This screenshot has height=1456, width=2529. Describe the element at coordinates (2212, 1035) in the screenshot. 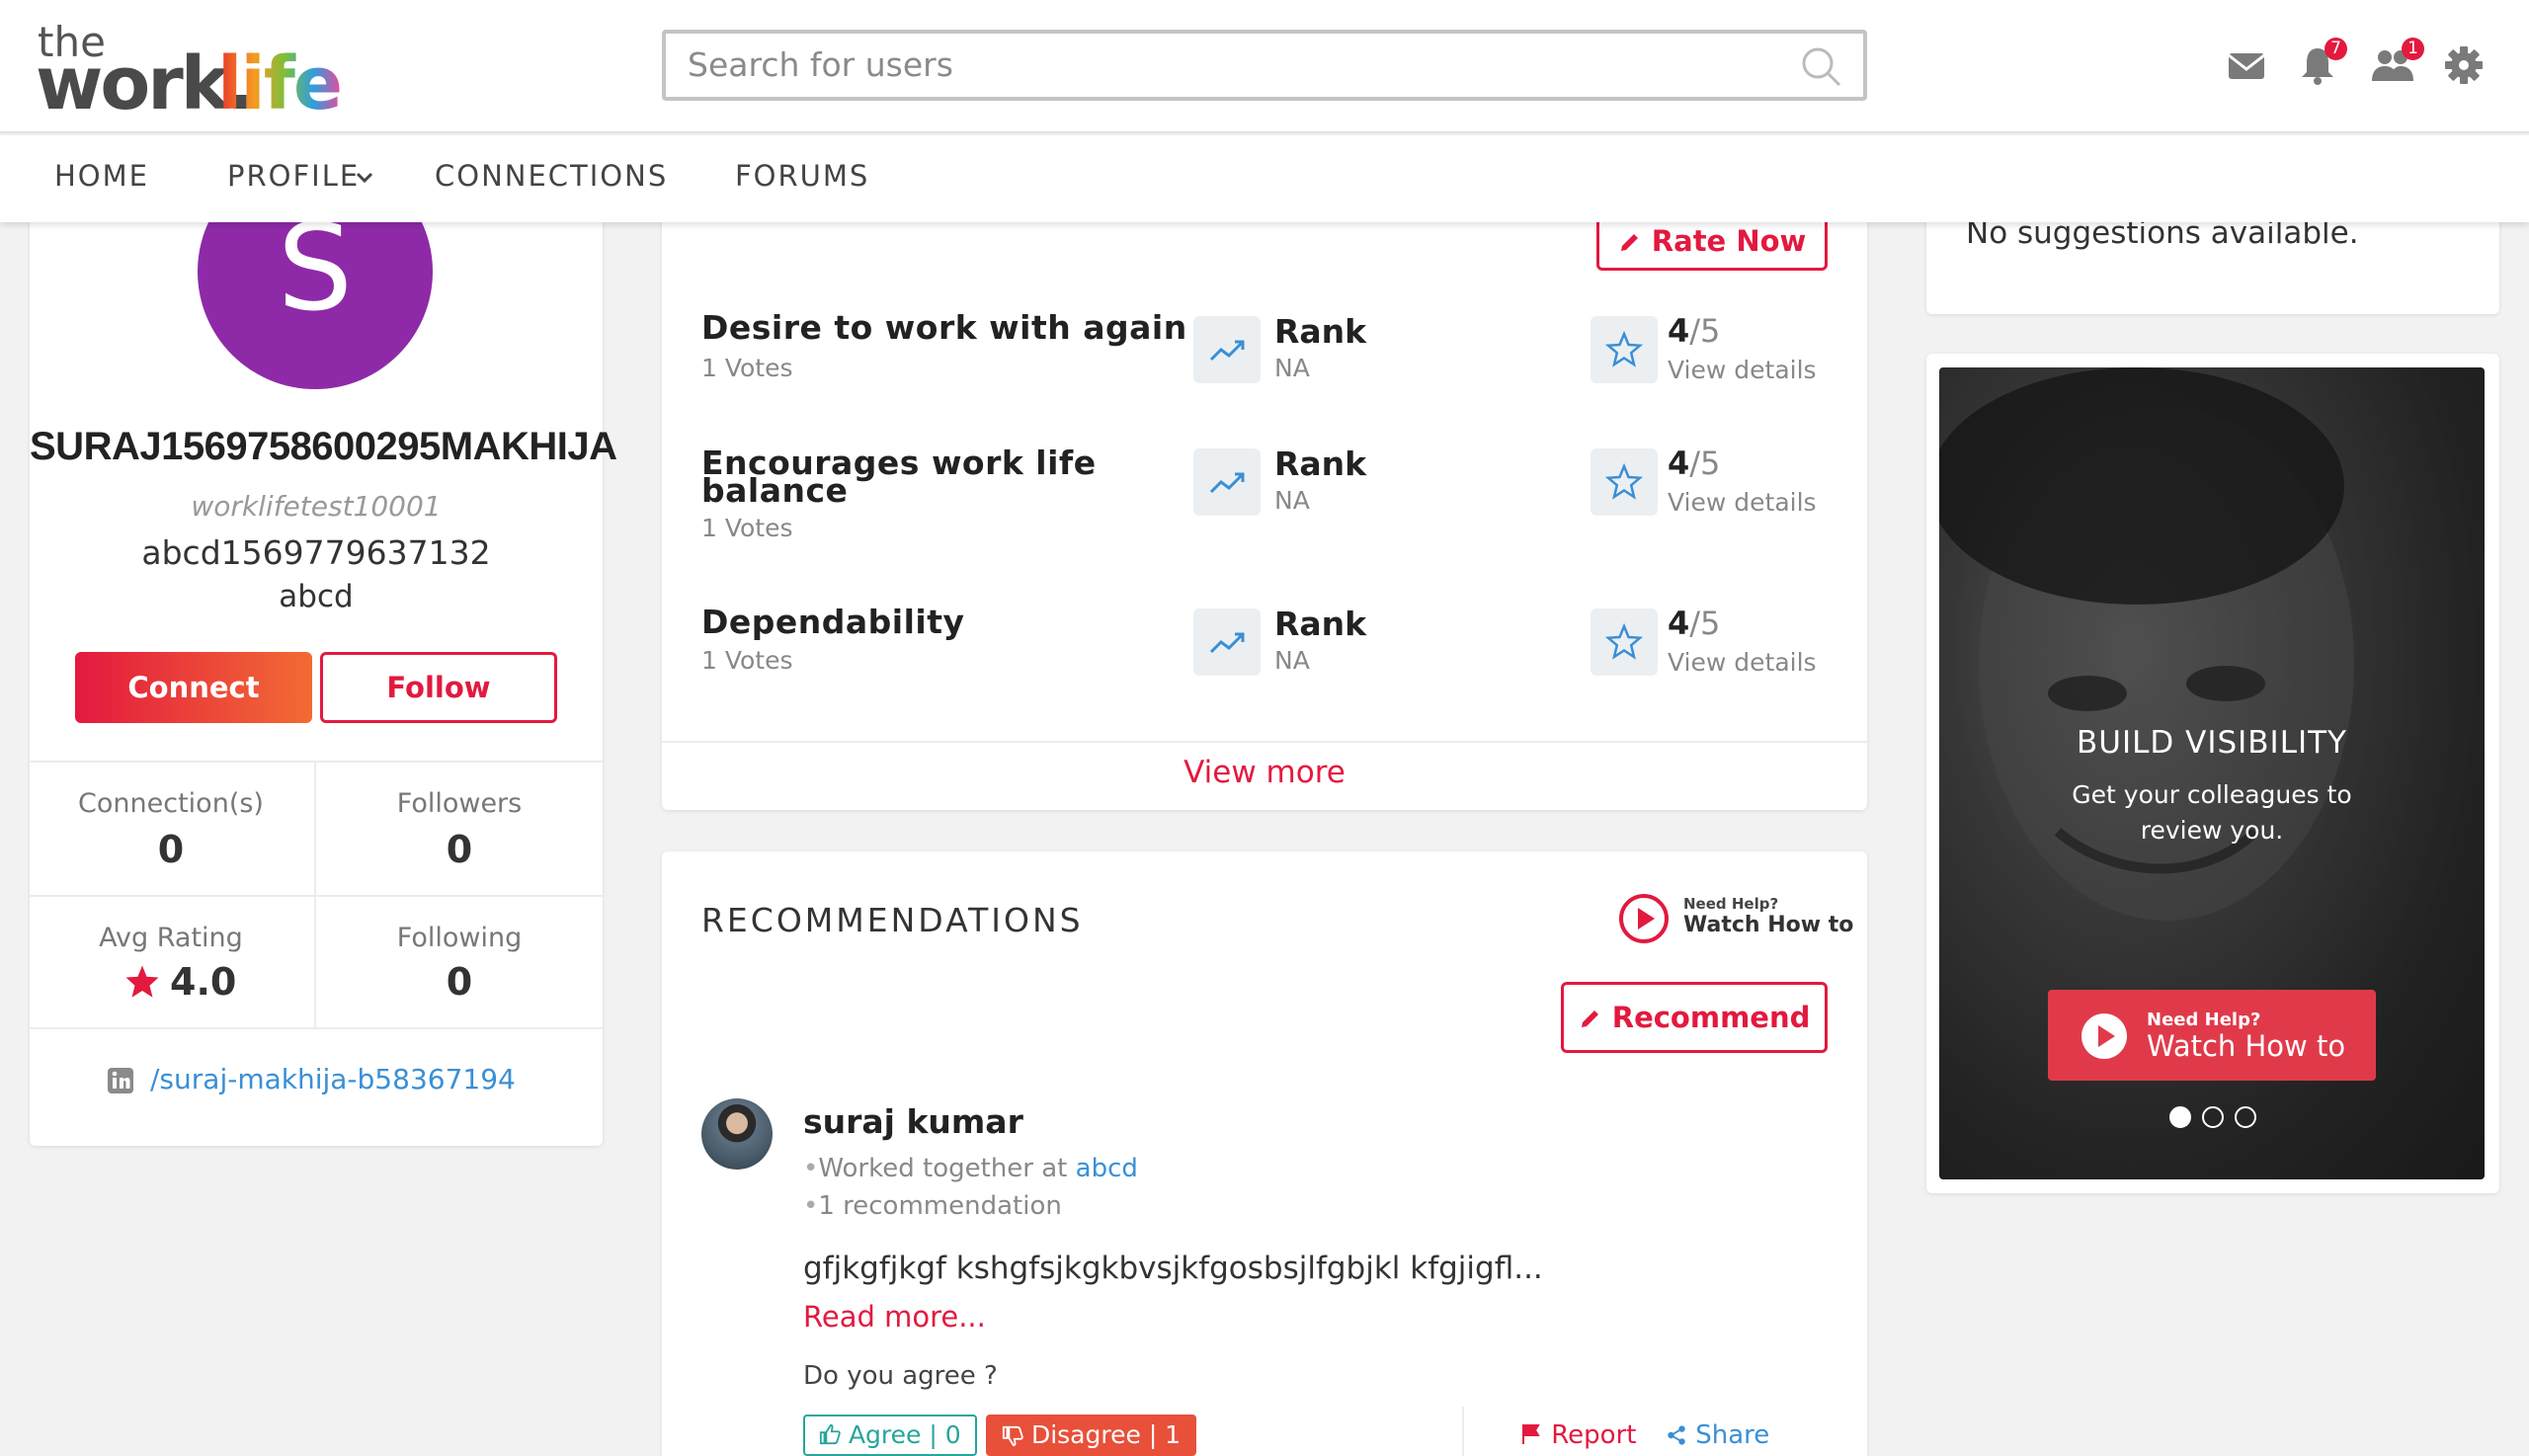

I see `ad-watch-how-to-button: Need Help? Watch How to` at that location.